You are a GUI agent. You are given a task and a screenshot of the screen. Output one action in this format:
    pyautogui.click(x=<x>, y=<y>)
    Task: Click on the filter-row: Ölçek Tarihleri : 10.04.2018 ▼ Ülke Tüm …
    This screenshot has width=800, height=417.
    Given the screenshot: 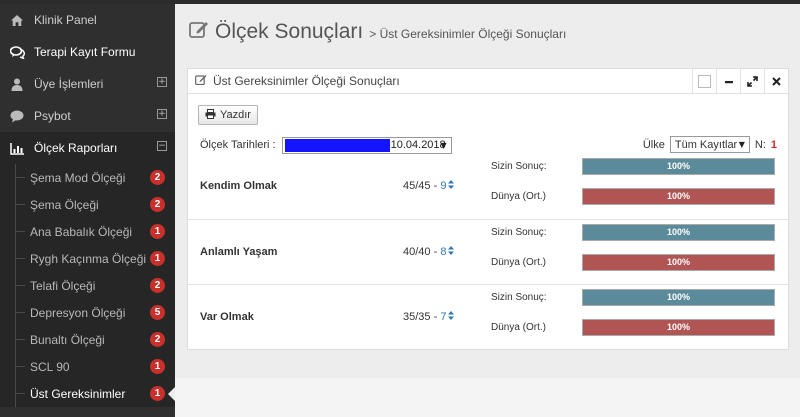 What is the action you would take?
    pyautogui.click(x=490, y=145)
    